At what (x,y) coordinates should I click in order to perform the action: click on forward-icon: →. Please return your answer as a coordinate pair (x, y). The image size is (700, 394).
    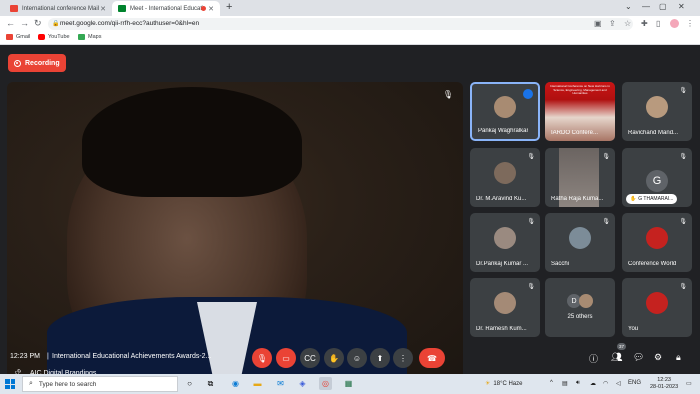
    Looking at the image, I should click on (24, 23).